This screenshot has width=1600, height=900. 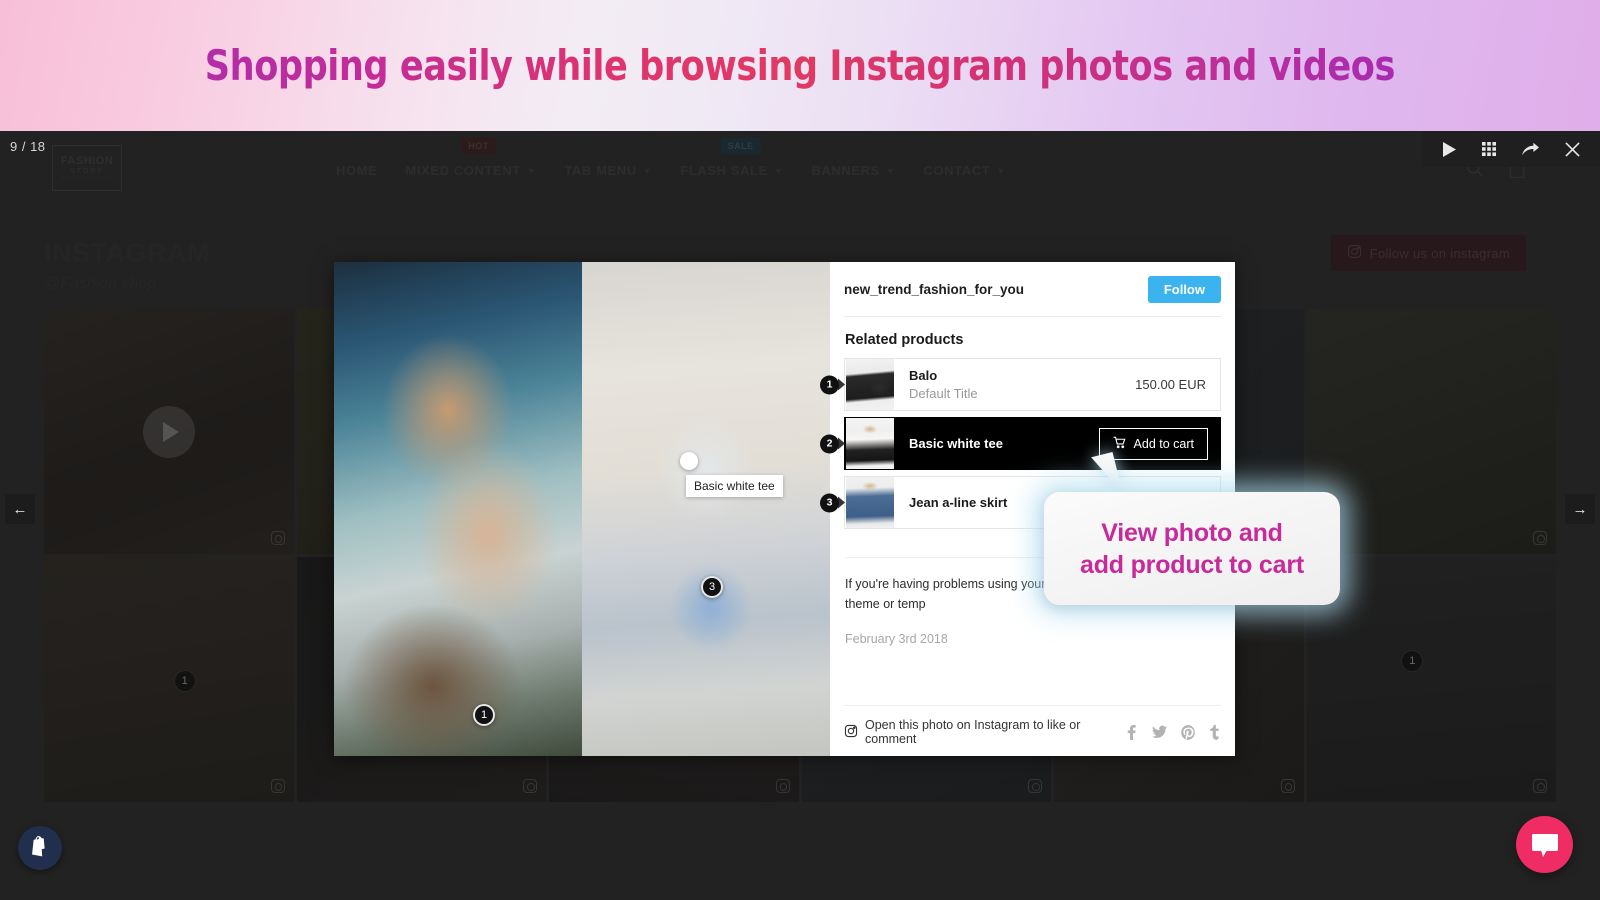 I want to click on instagram-heading: INSTAGRAM, so click(x=127, y=253).